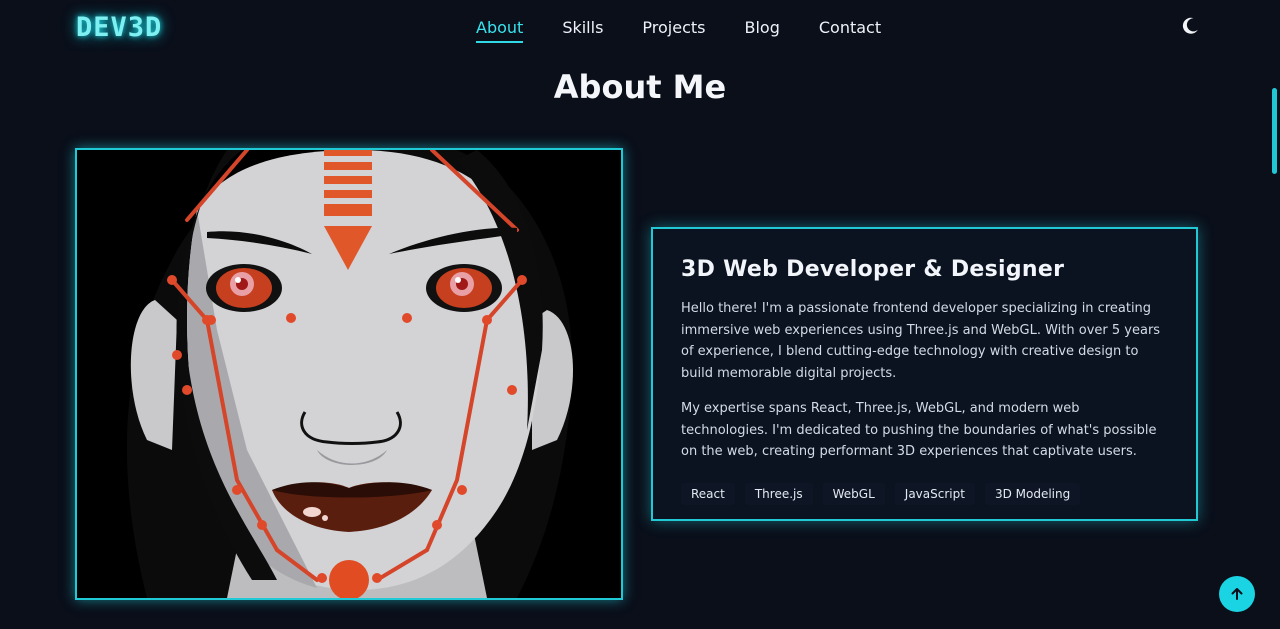  Describe the element at coordinates (778, 493) in the screenshot. I see `tag-threejs: Three.js` at that location.